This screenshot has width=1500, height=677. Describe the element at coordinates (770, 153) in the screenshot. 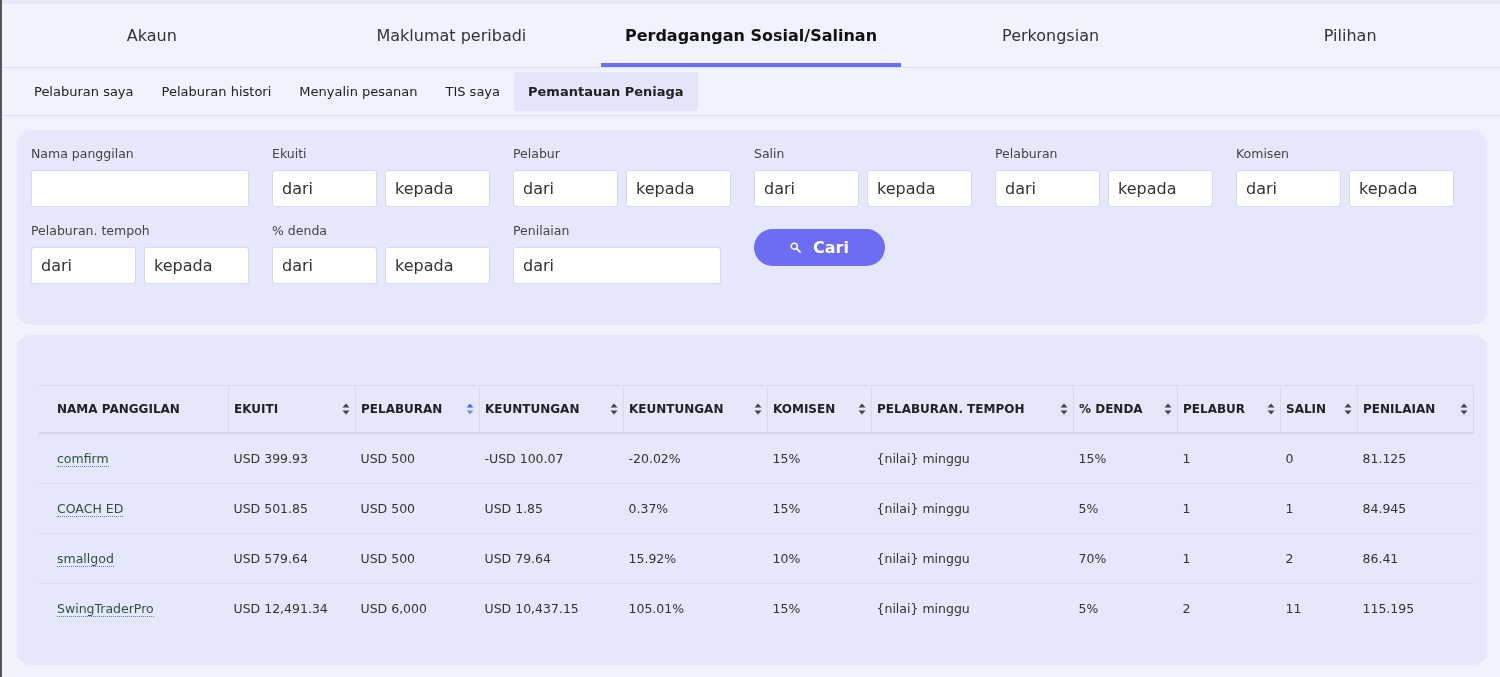

I see `filter-label: Salin` at that location.